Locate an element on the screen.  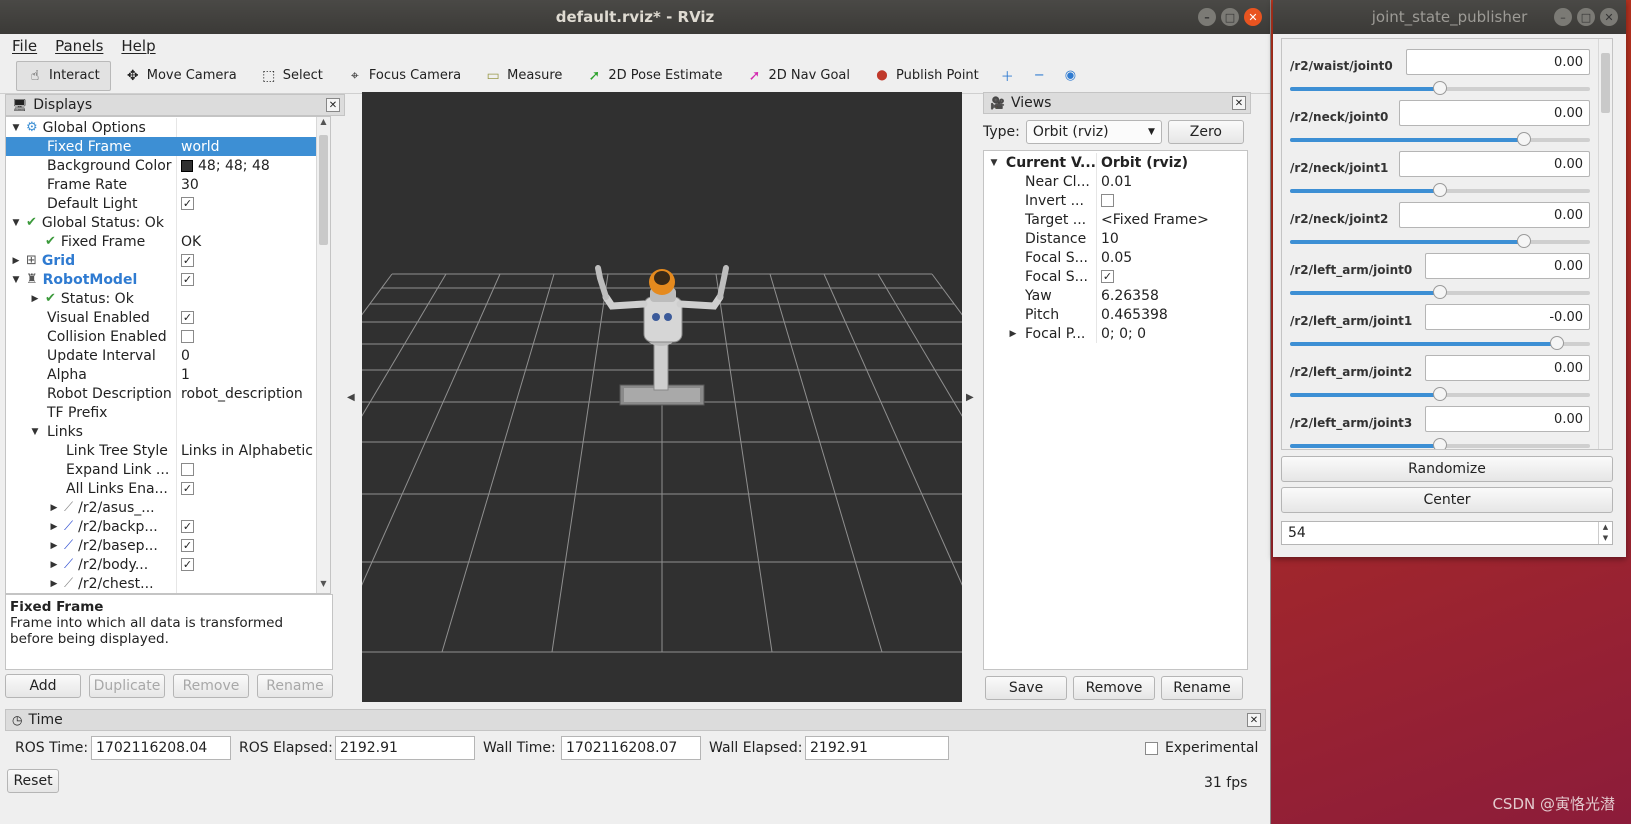
wall-elapsed-field: 2192.91 is located at coordinates (877, 748).